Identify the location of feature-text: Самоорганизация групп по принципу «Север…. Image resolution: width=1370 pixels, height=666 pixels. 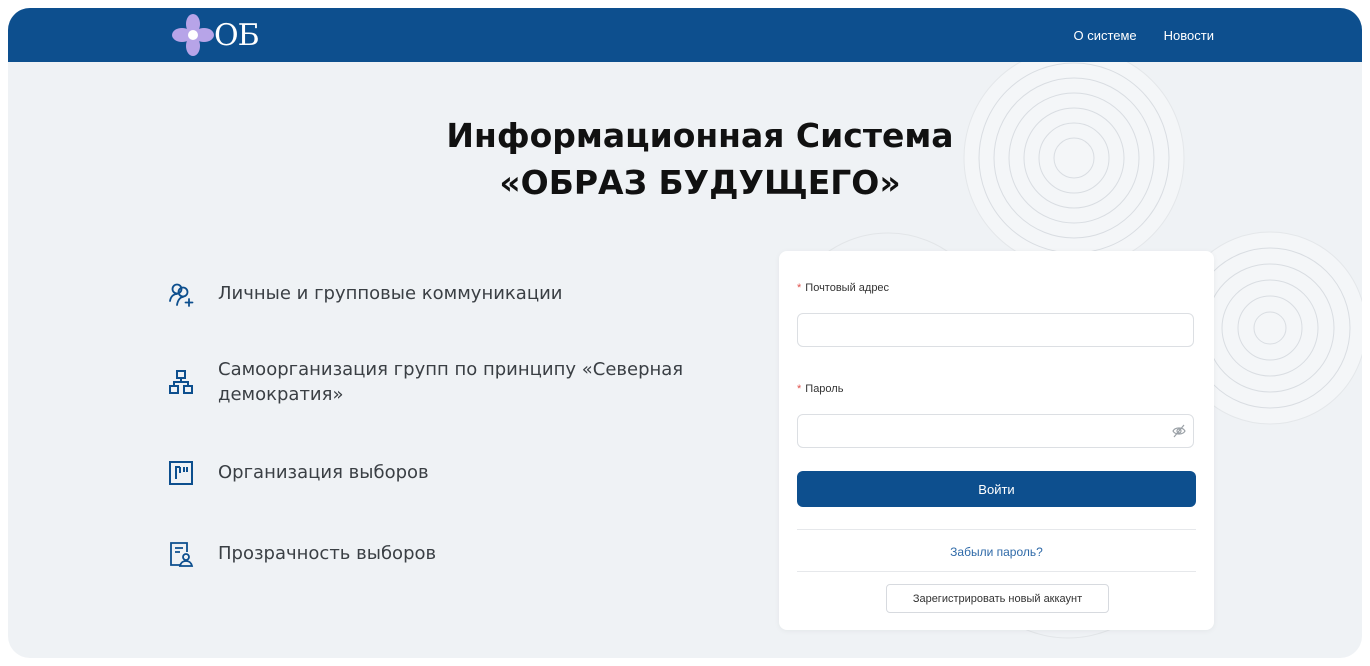
(451, 382).